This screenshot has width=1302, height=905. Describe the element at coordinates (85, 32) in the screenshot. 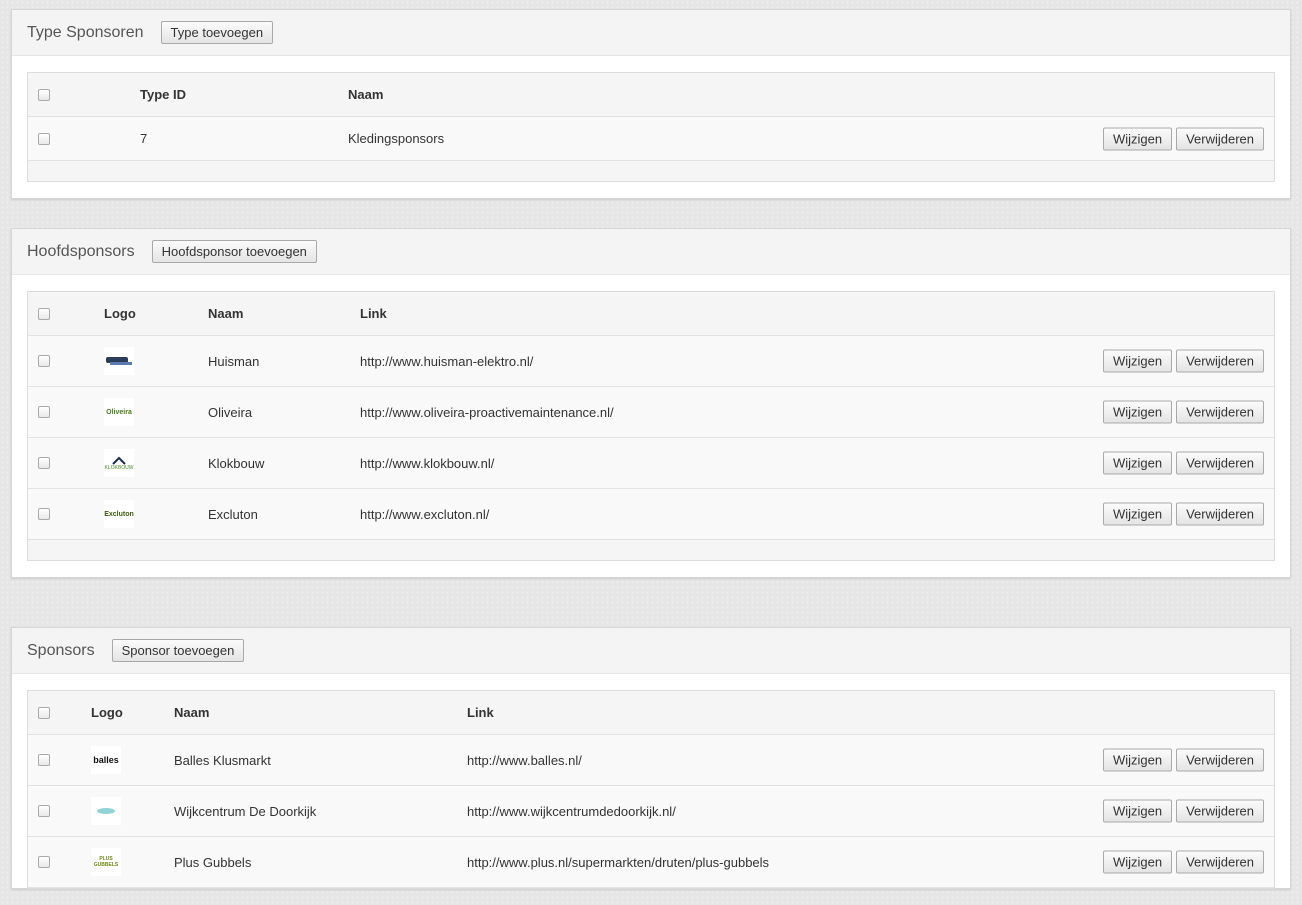

I see `panel-title: Type Sponsoren` at that location.